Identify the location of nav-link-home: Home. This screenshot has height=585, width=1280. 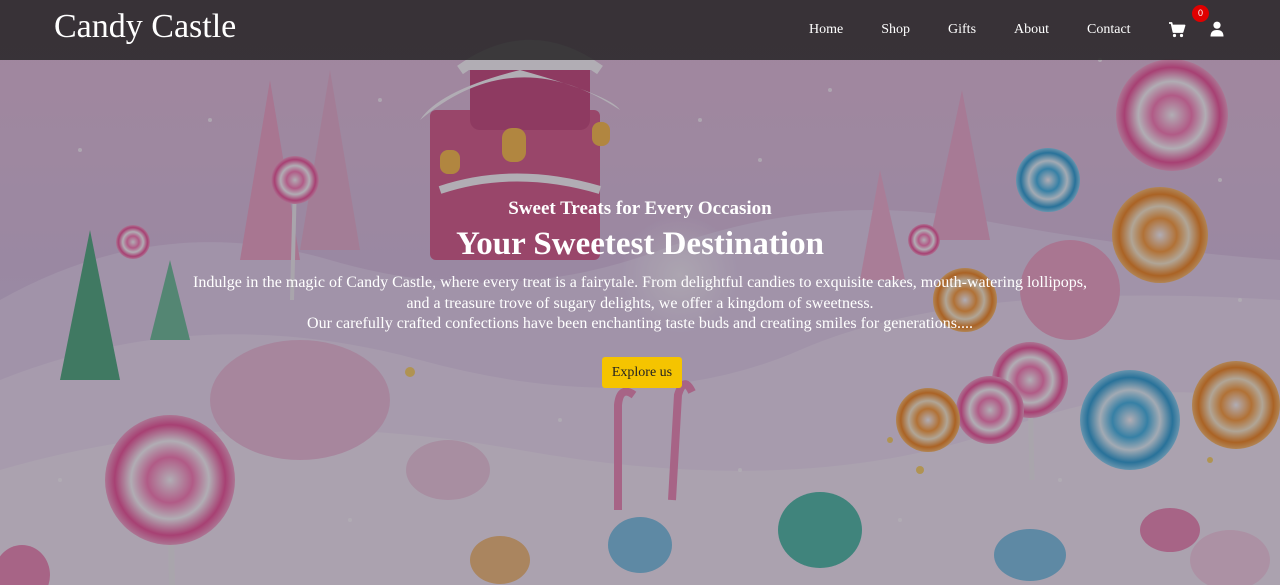
(826, 30).